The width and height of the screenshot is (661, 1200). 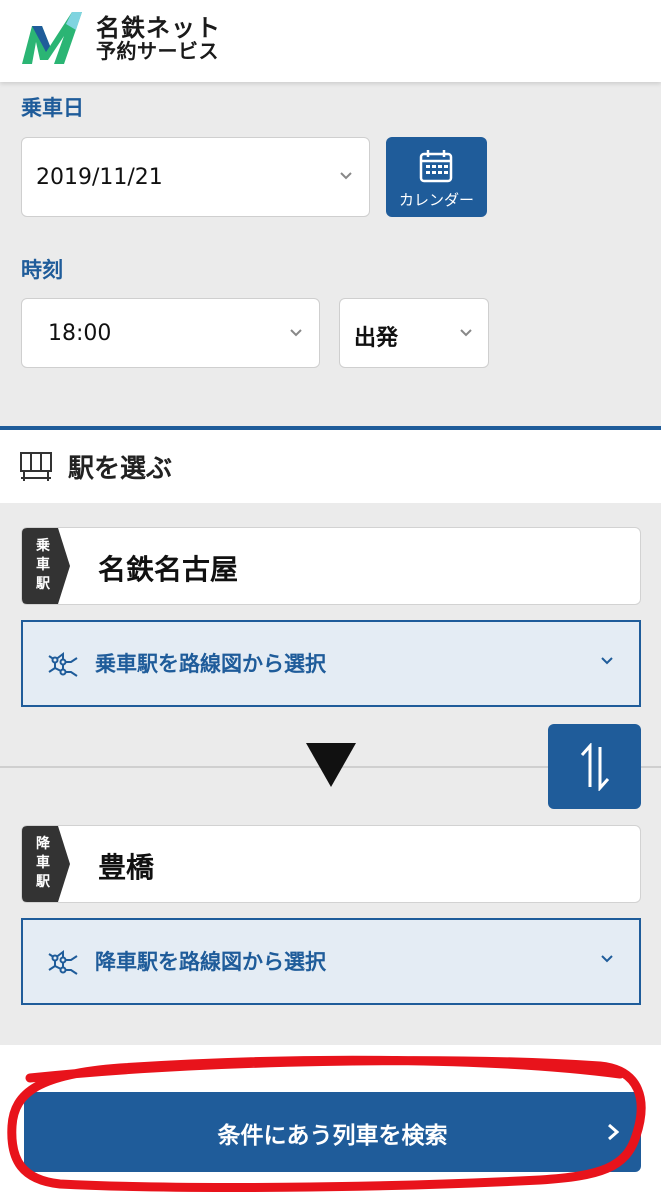 I want to click on search-button-label: 条件にあう列車を検索, so click(x=332, y=1136).